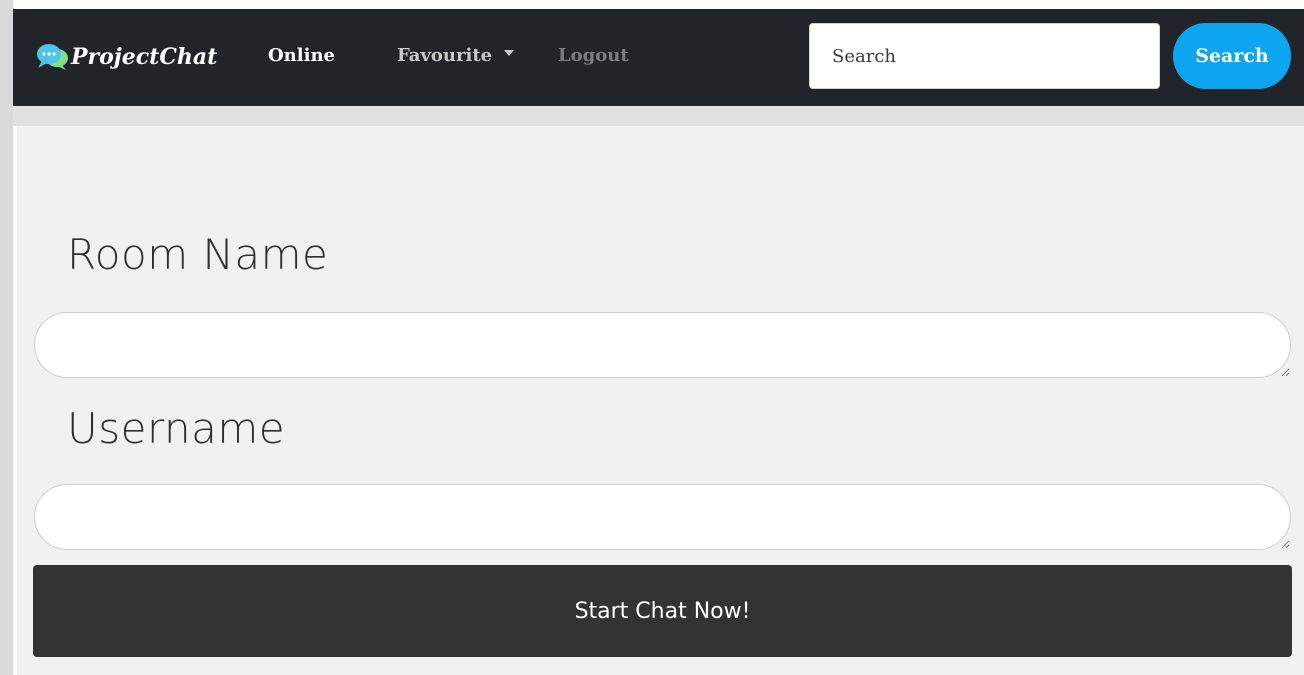 This screenshot has height=675, width=1304. I want to click on start-chat-button: Start Chat Now!, so click(662, 611).